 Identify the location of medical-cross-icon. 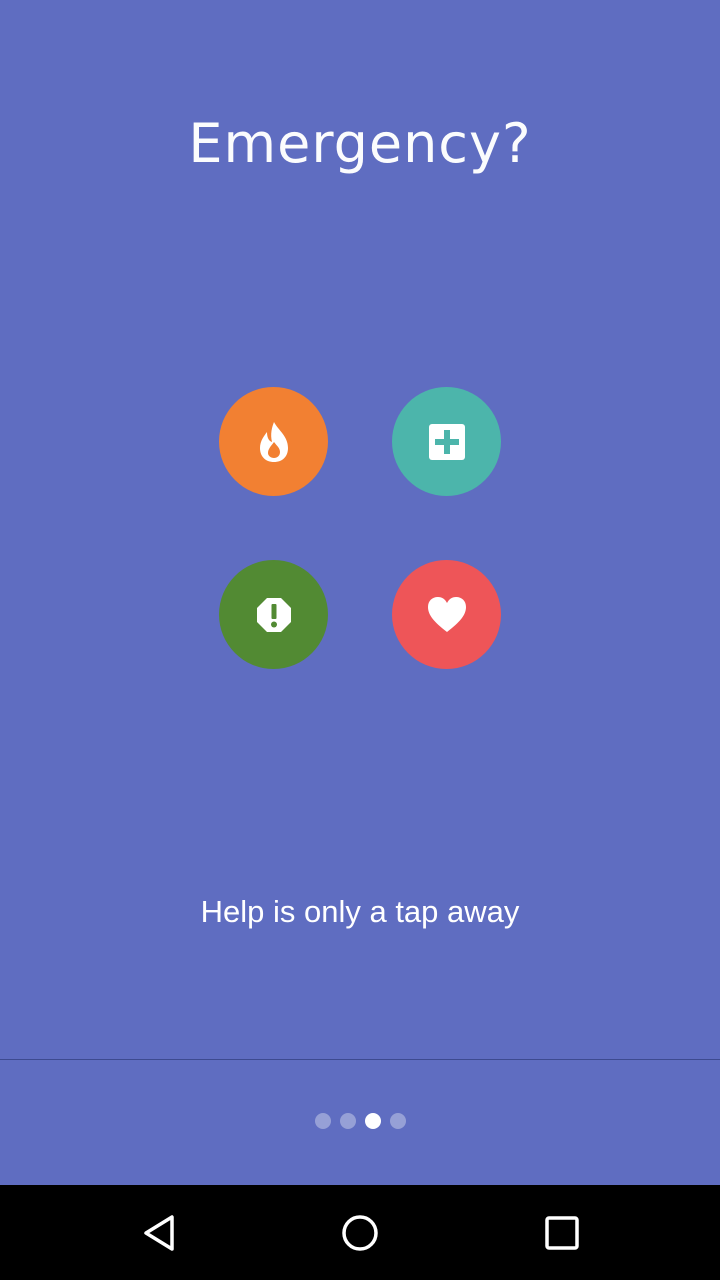
(446, 441).